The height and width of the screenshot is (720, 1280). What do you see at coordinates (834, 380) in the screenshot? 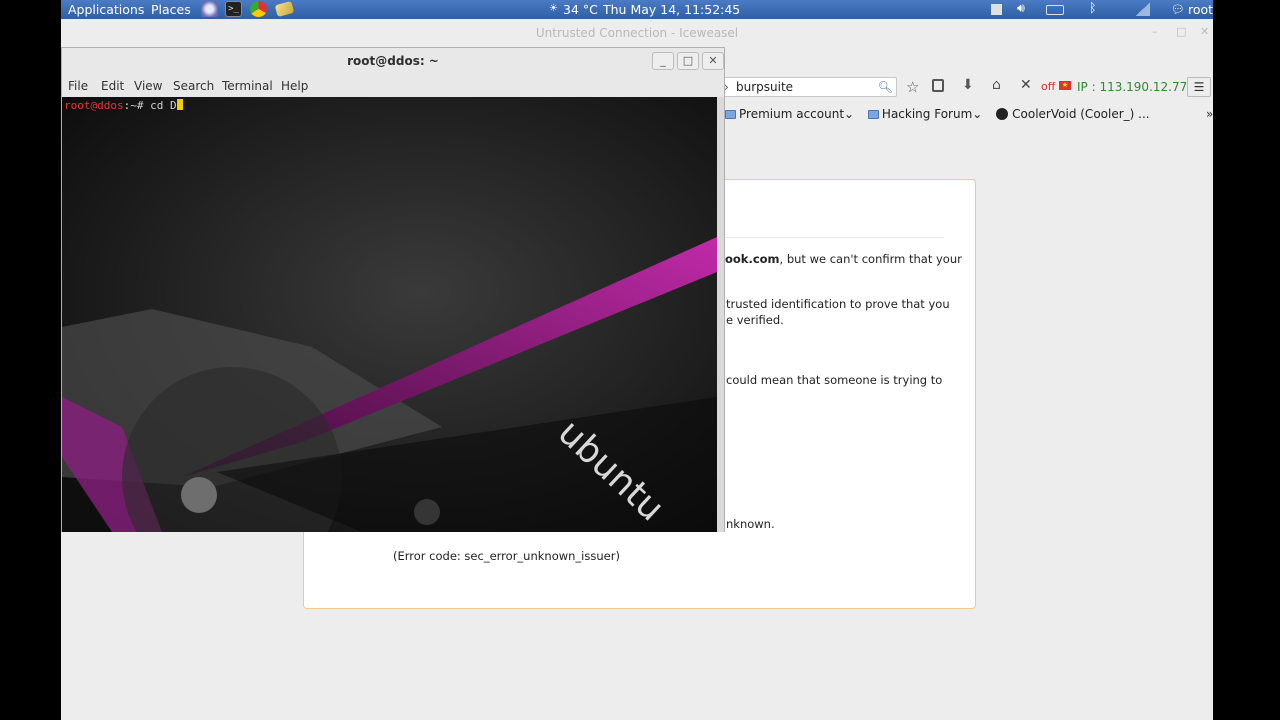
I see `error-text-line-4: could mean that someone is trying to` at bounding box center [834, 380].